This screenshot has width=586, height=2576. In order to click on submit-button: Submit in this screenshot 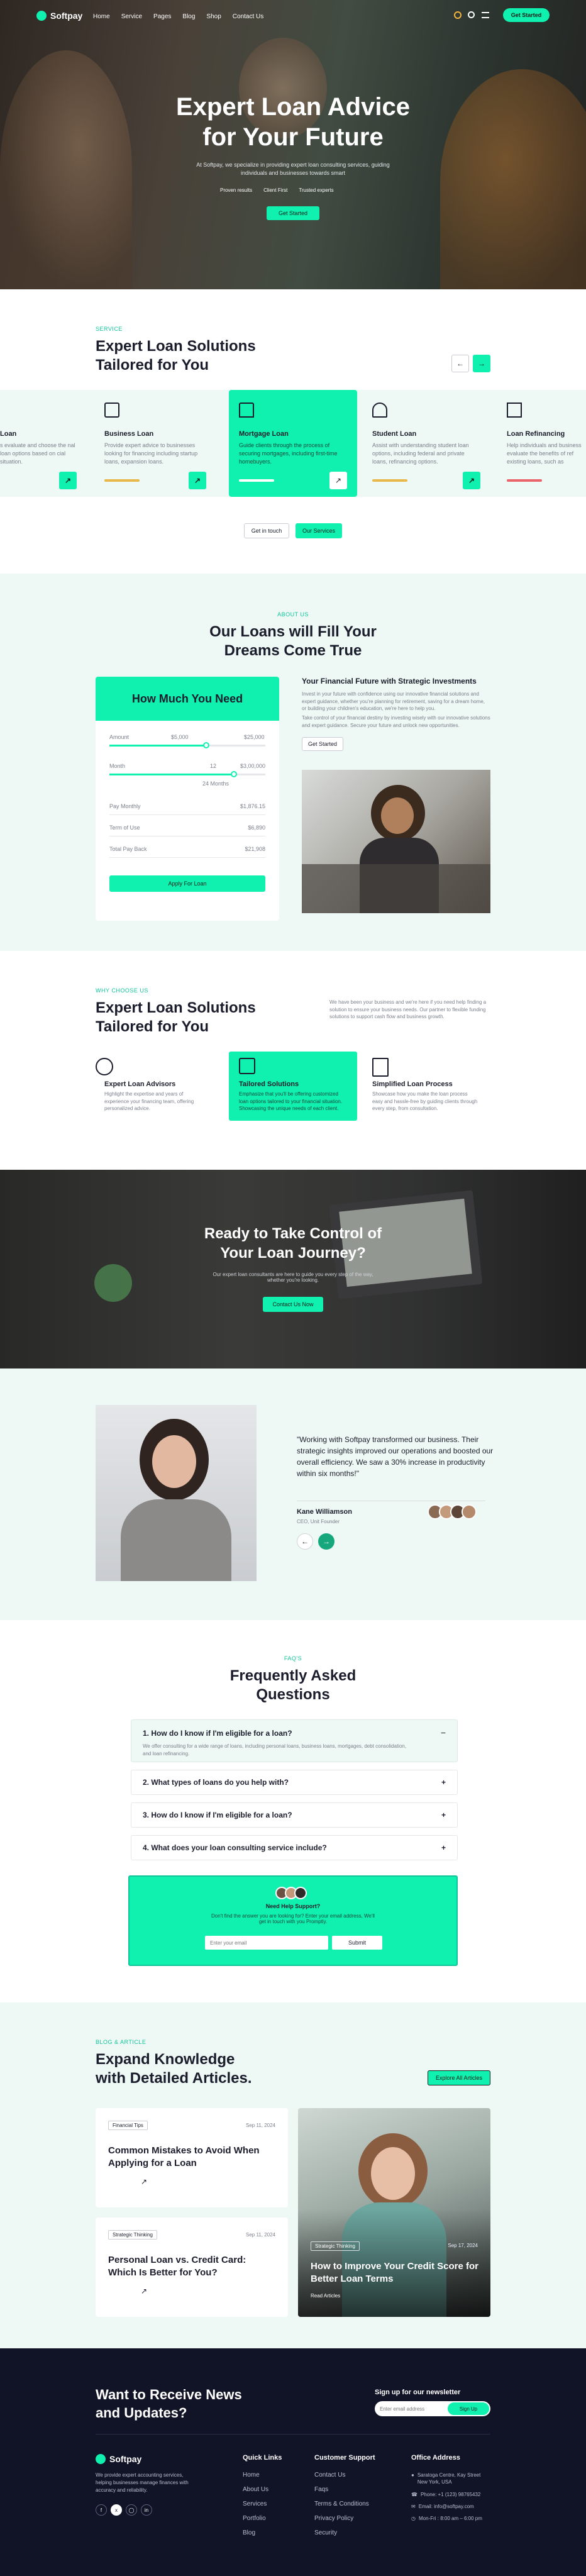, I will do `click(357, 1943)`.